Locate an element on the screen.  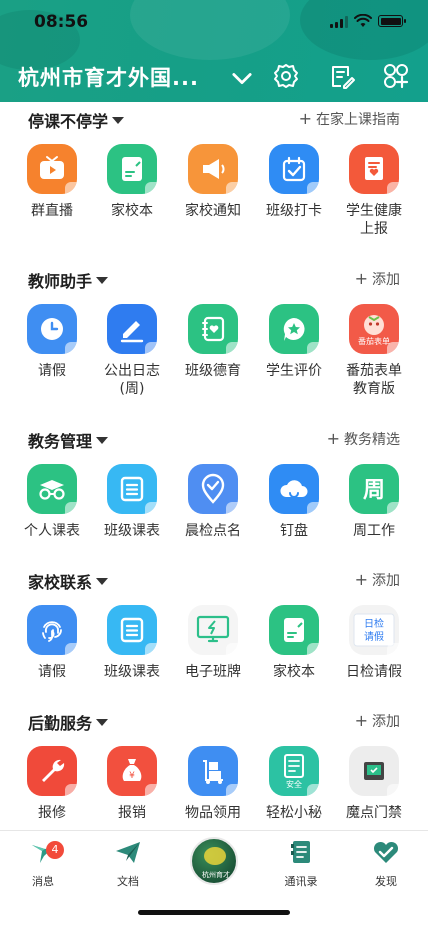
tab-contacts: 通讯录 is located at coordinates (301, 863).